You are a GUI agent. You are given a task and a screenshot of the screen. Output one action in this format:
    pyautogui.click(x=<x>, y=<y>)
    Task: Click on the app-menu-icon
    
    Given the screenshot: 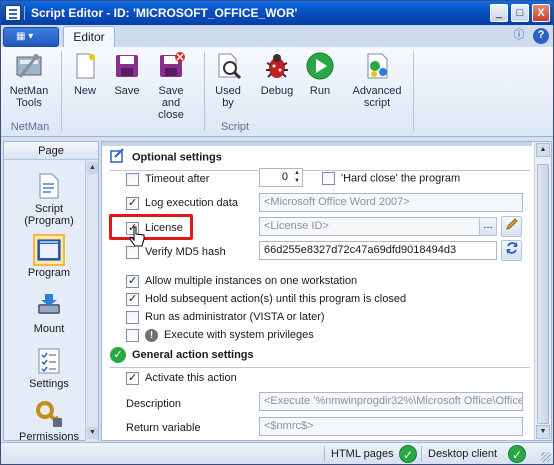 What is the action you would take?
    pyautogui.click(x=13, y=13)
    